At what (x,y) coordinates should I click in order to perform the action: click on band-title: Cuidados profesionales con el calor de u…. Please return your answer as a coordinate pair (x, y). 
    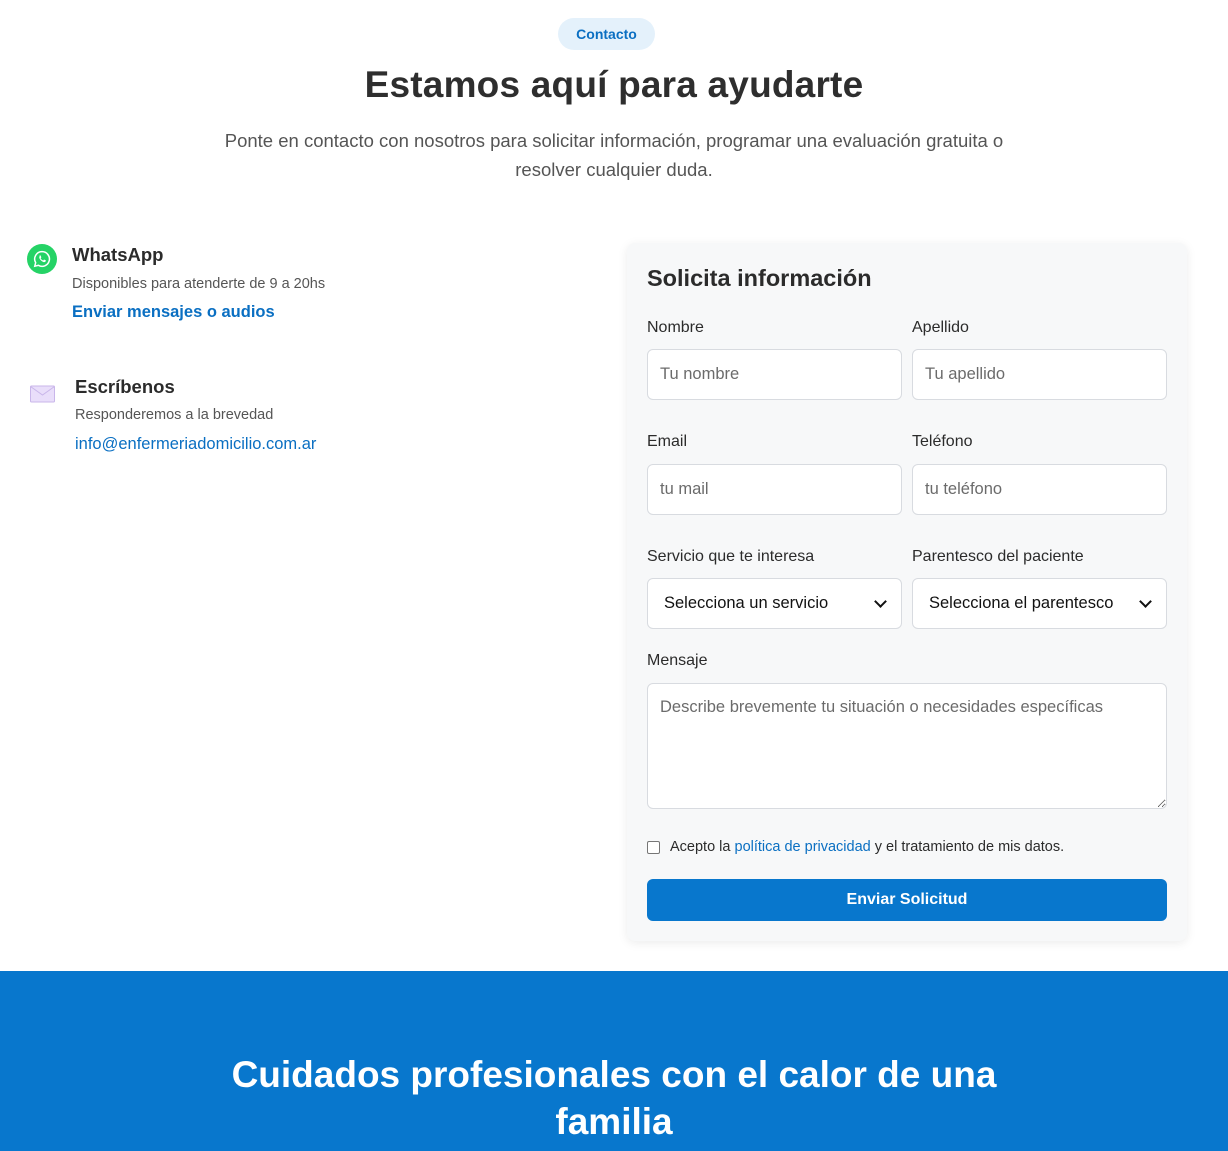
    Looking at the image, I should click on (614, 1098).